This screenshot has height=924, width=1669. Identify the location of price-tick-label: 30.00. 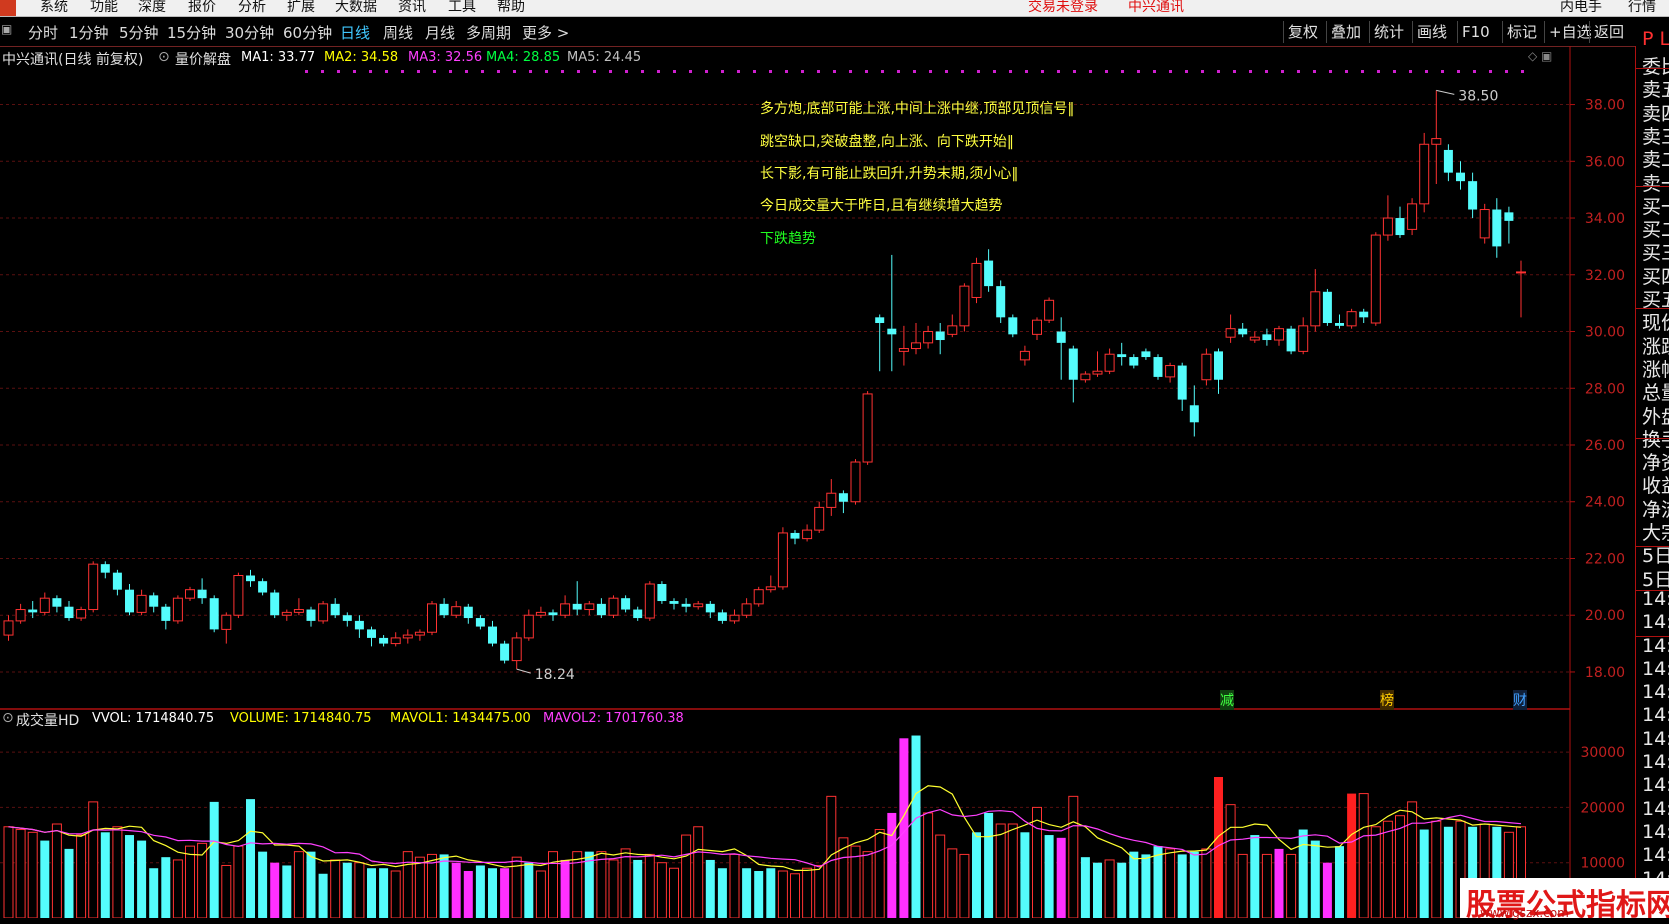
(1605, 333).